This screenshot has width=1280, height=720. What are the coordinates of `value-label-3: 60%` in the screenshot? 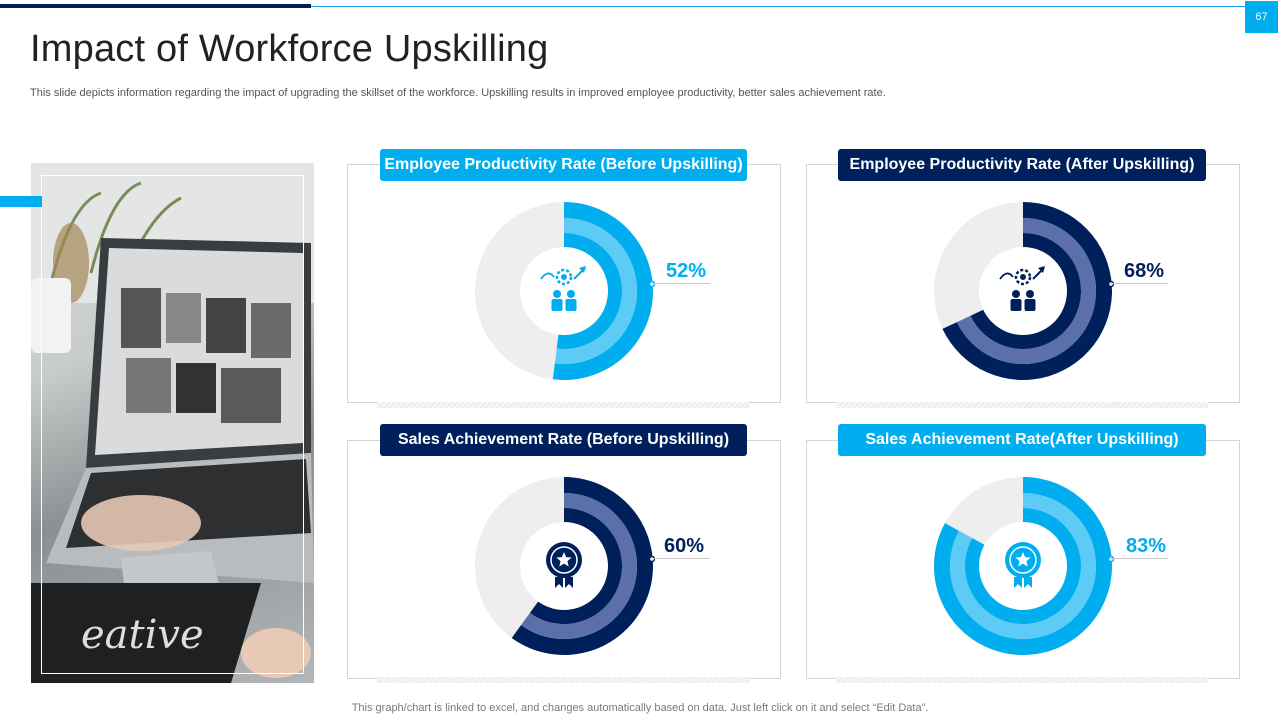 It's located at (684, 546).